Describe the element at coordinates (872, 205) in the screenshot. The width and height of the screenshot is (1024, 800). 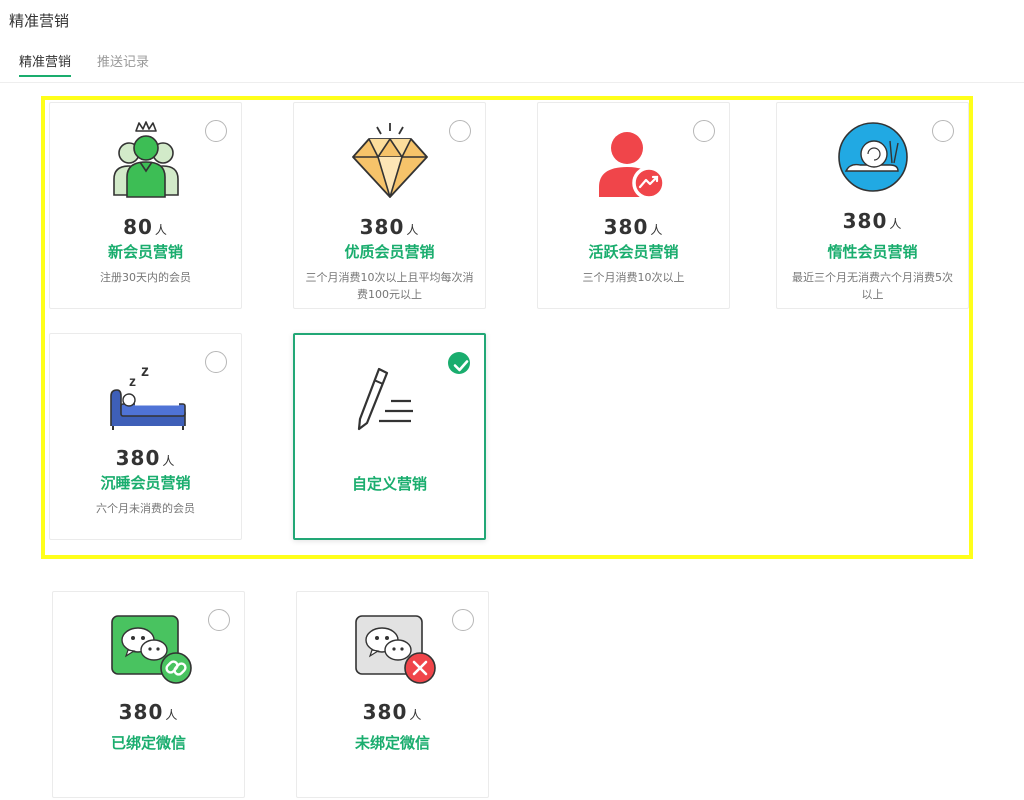
I see `card-lazy-member: 380 人 惰性会员营销 最近三个月无消费六个月消费5次以上` at that location.